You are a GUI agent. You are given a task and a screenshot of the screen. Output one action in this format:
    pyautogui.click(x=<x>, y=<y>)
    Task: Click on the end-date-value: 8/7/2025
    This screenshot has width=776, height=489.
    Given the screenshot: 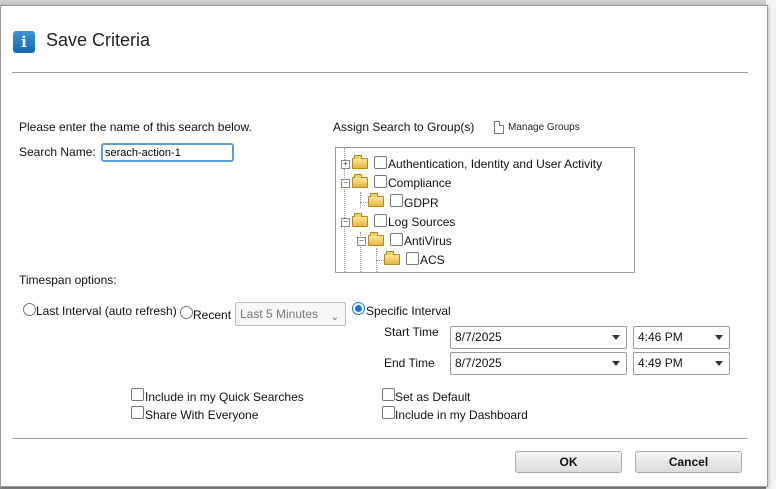 What is the action you would take?
    pyautogui.click(x=478, y=363)
    